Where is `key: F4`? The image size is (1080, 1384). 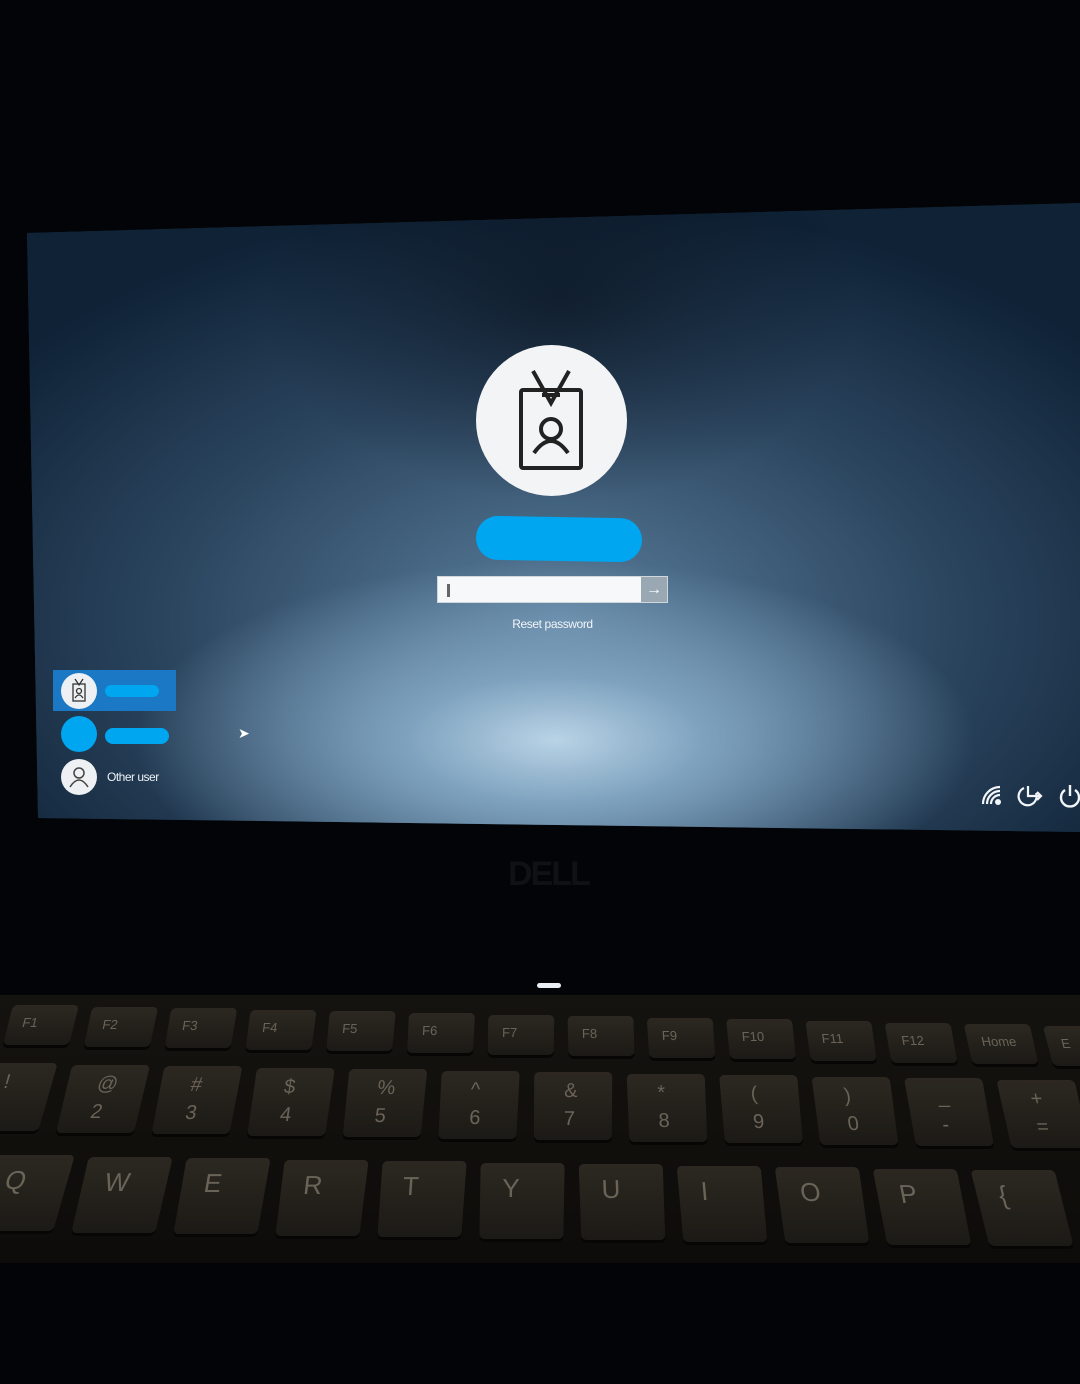 key: F4 is located at coordinates (281, 1029).